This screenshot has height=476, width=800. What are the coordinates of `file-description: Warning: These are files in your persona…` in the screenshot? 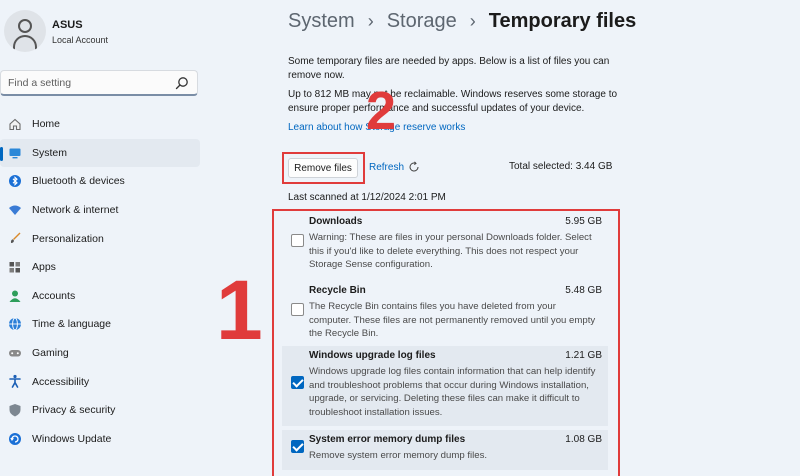 It's located at (450, 251).